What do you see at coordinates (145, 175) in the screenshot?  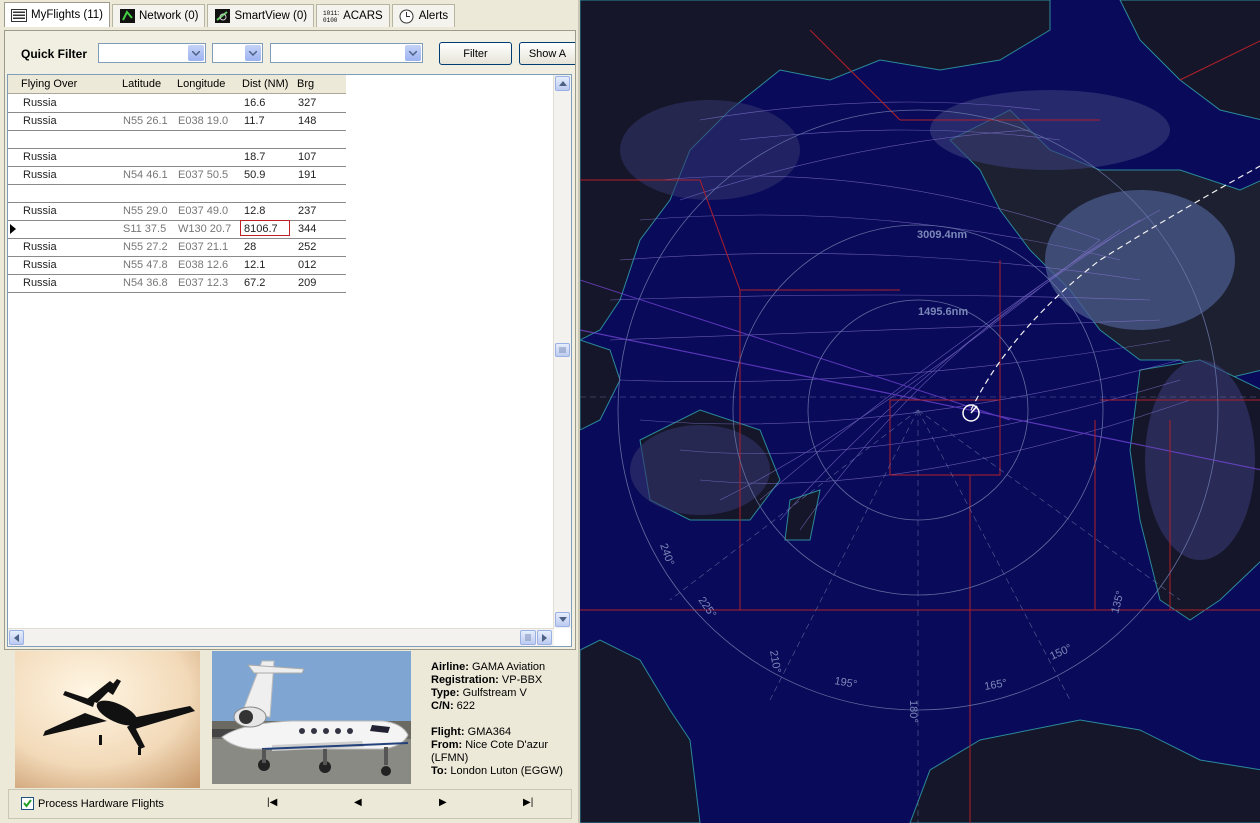 I see `table-cell-lat: N54 46.1` at bounding box center [145, 175].